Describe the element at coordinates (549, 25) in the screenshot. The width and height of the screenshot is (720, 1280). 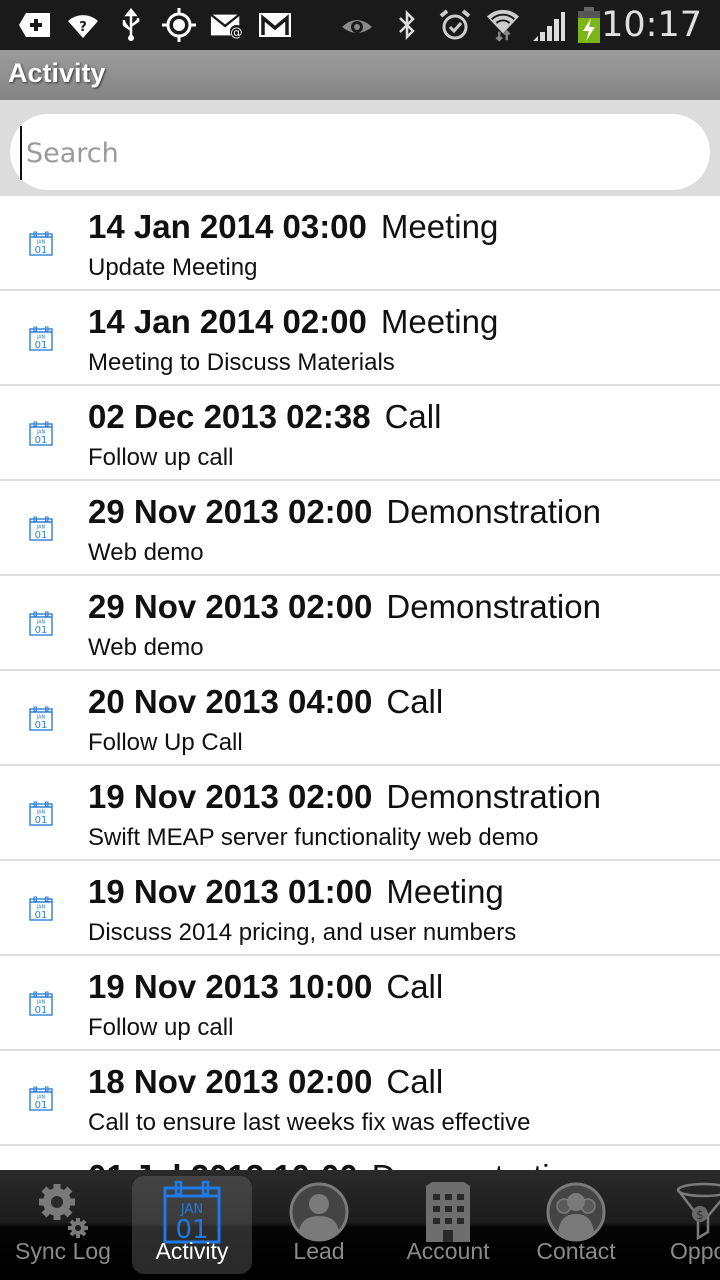
I see `signal-icon` at that location.